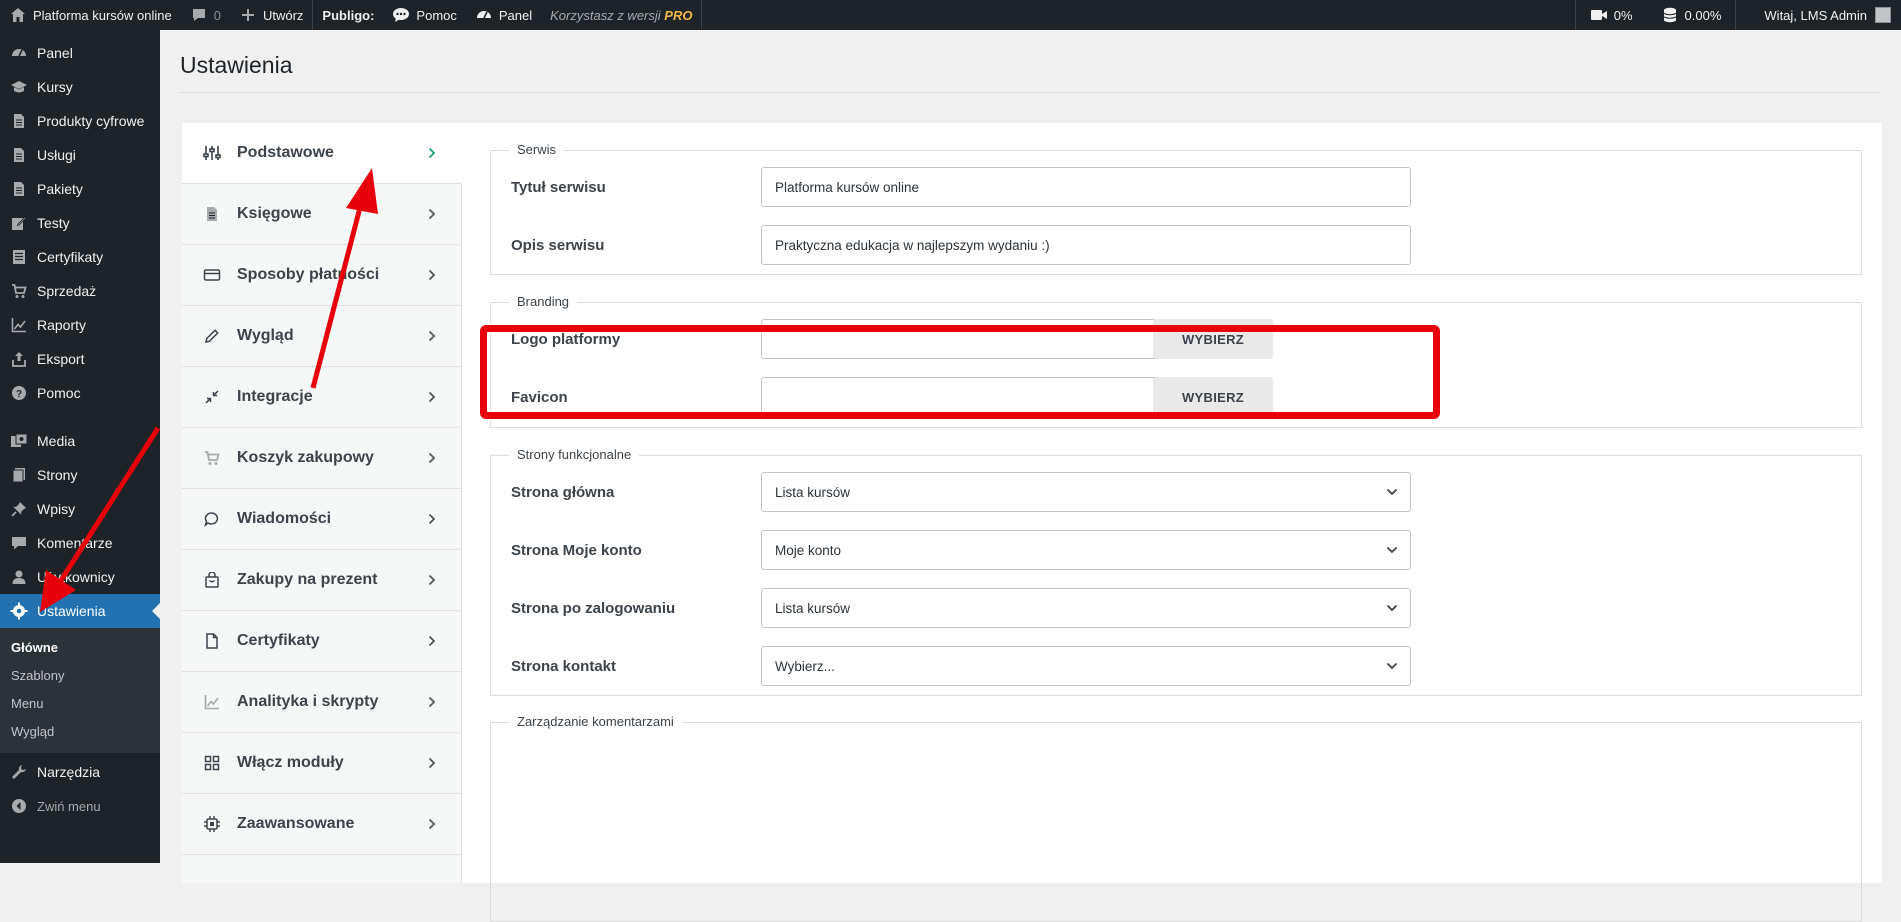 Image resolution: width=1901 pixels, height=922 pixels. I want to click on sidebar-item-label: Pomoc, so click(59, 393).